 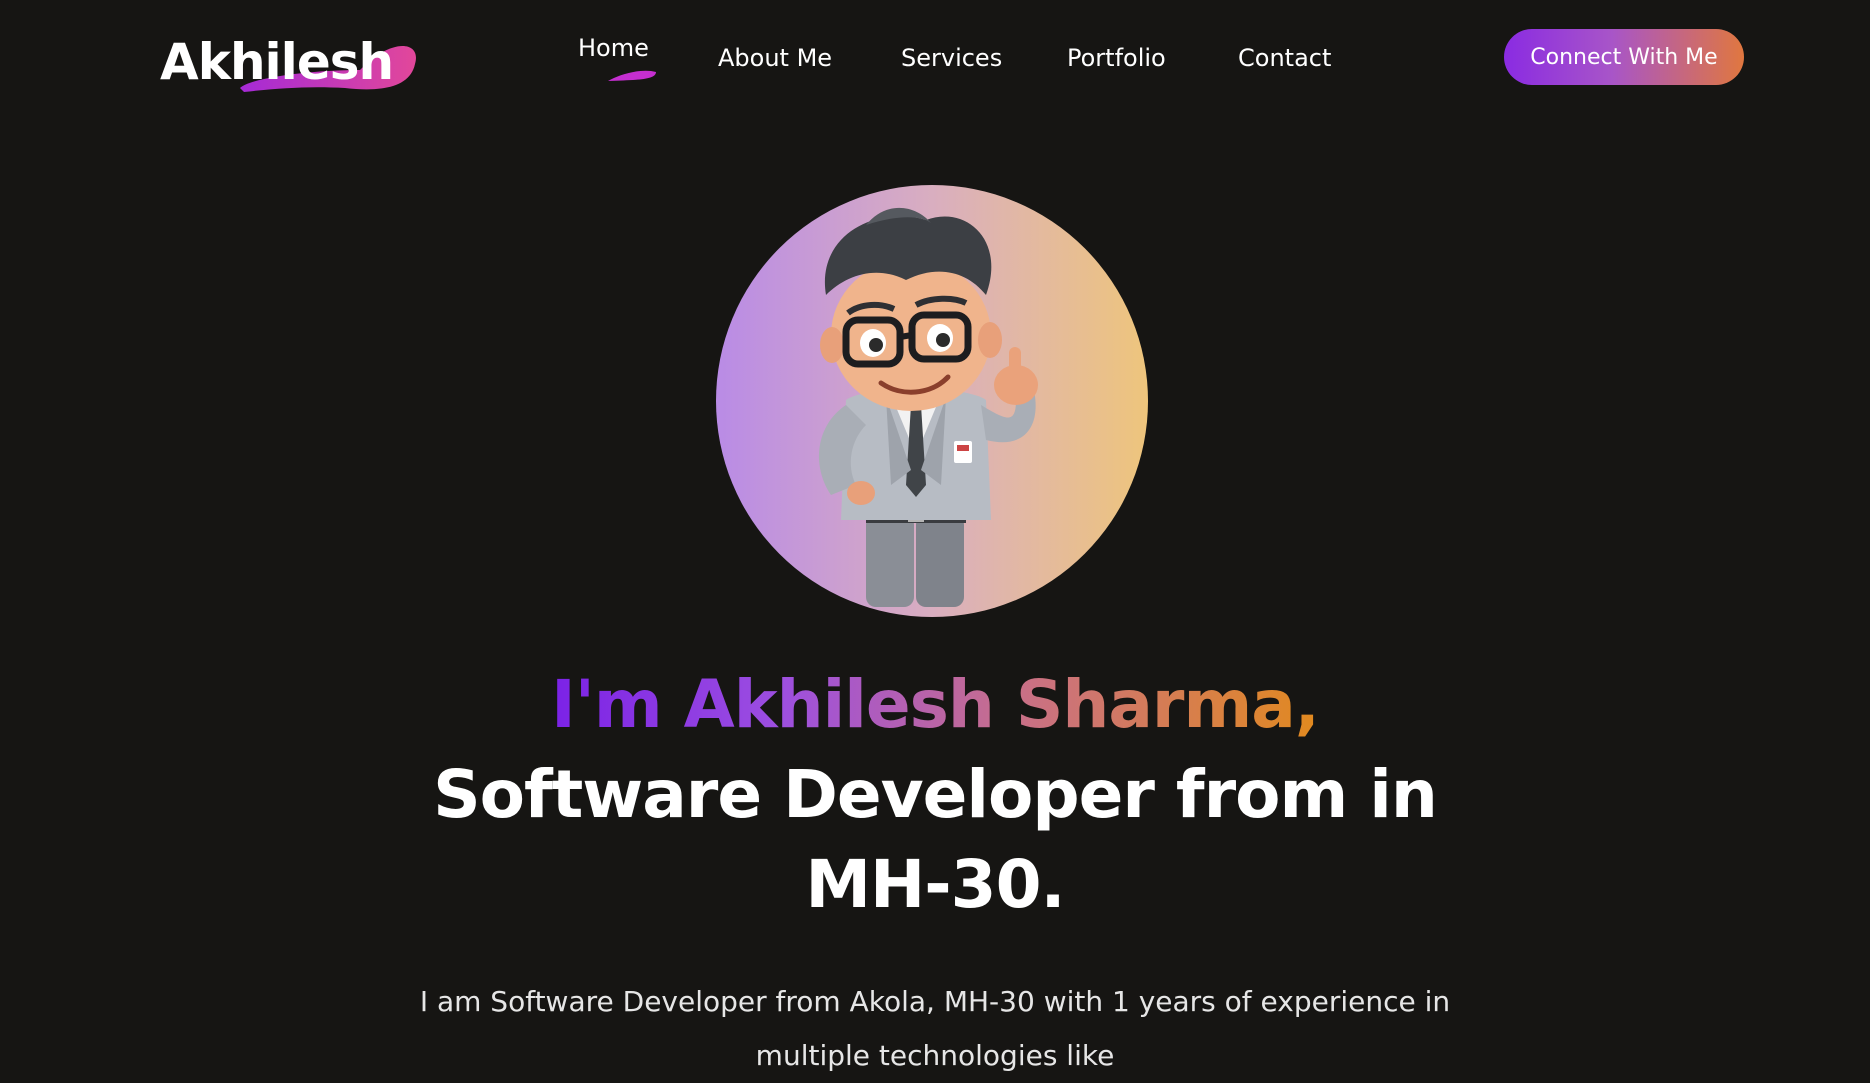 I want to click on nav-item-label: Services, so click(x=952, y=58).